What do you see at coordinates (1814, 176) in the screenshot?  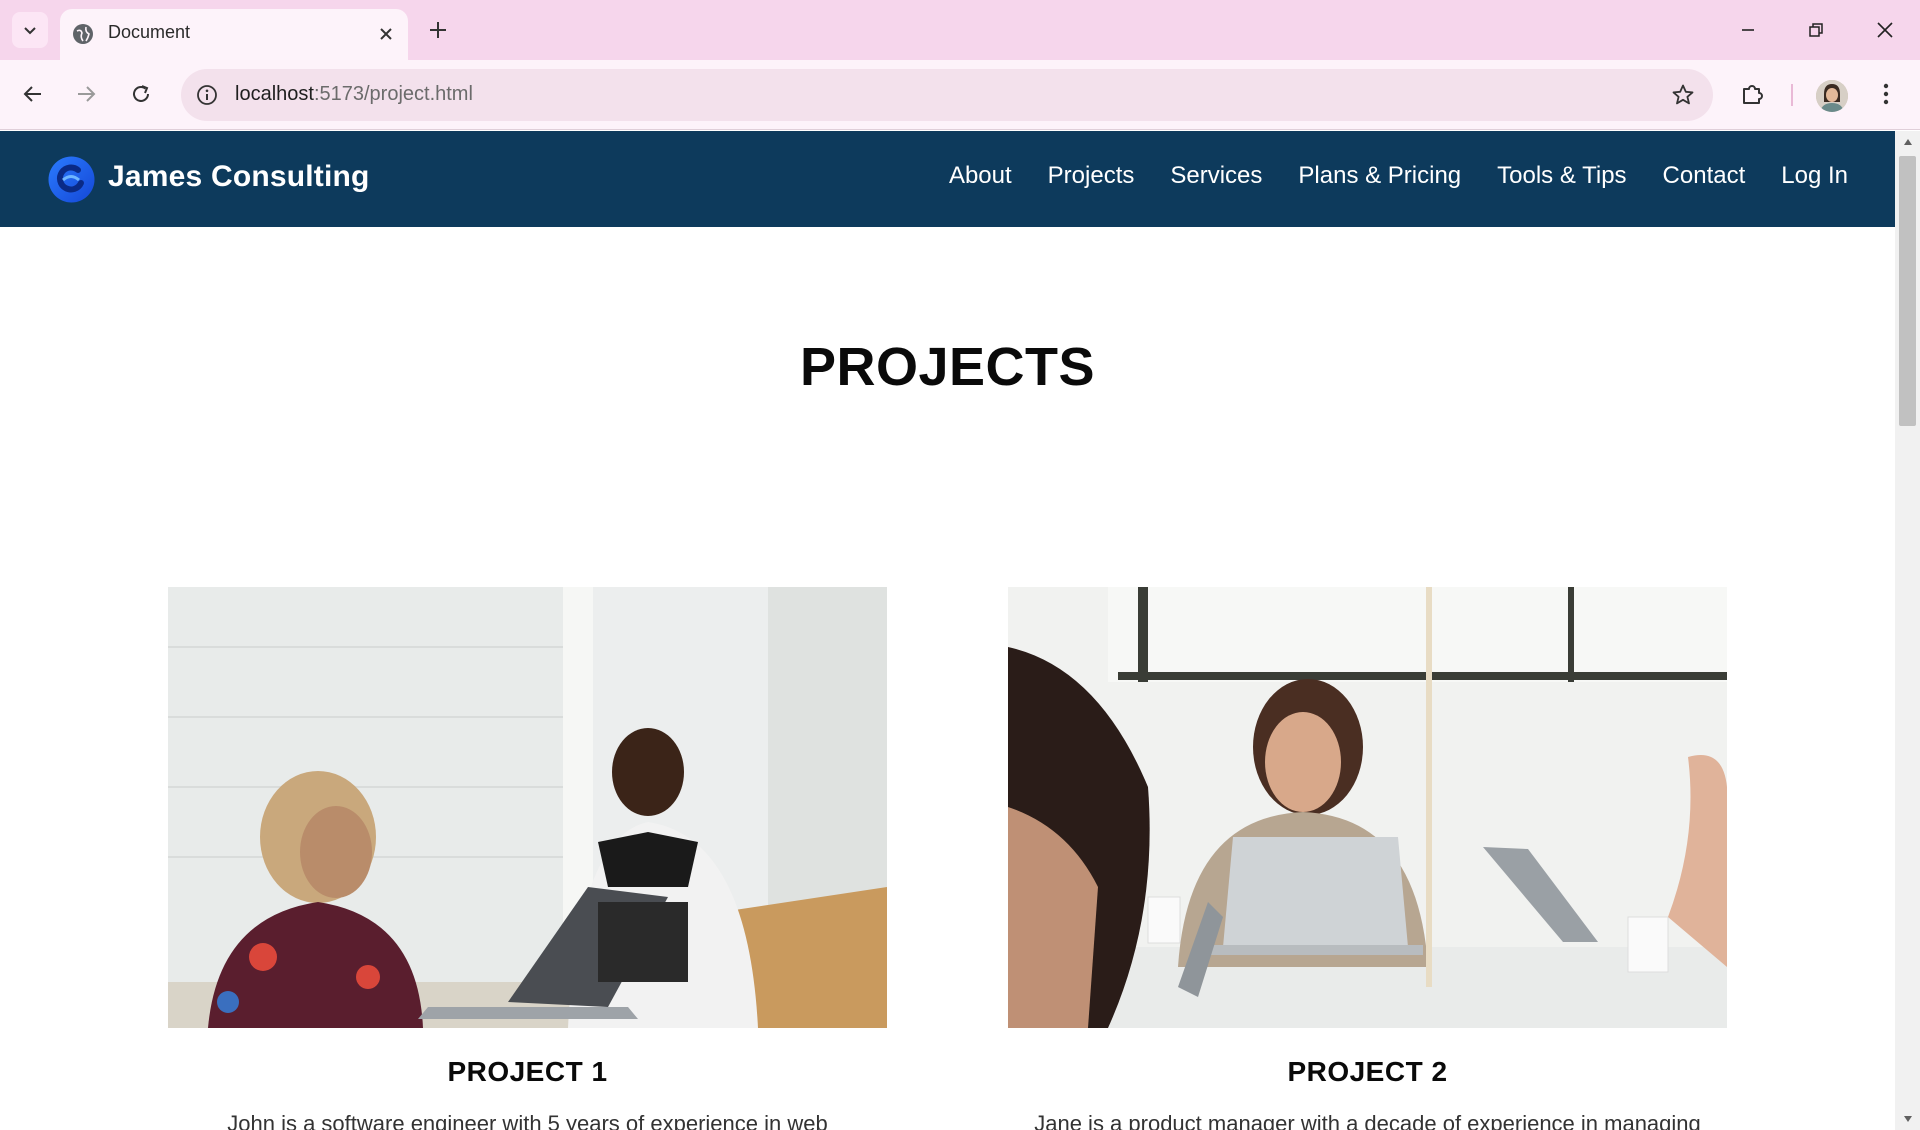 I see `nav-log-in: Log In` at bounding box center [1814, 176].